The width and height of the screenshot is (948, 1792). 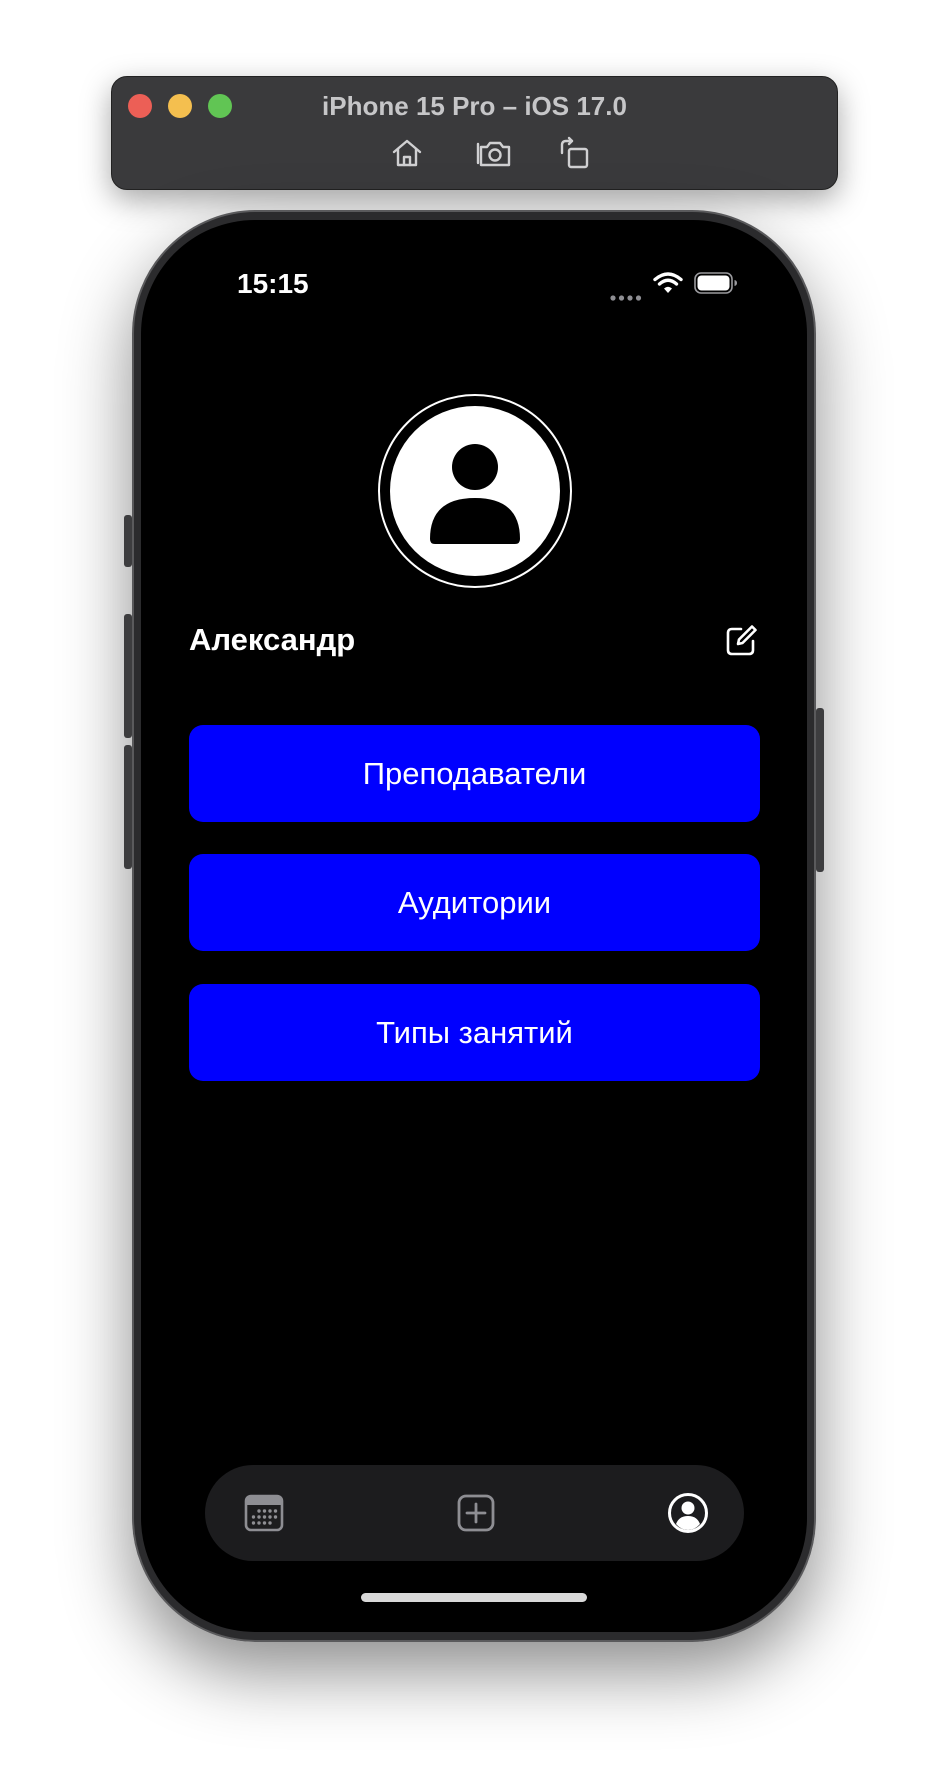 What do you see at coordinates (474, 902) in the screenshot?
I see `classrooms-button: Аудитории` at bounding box center [474, 902].